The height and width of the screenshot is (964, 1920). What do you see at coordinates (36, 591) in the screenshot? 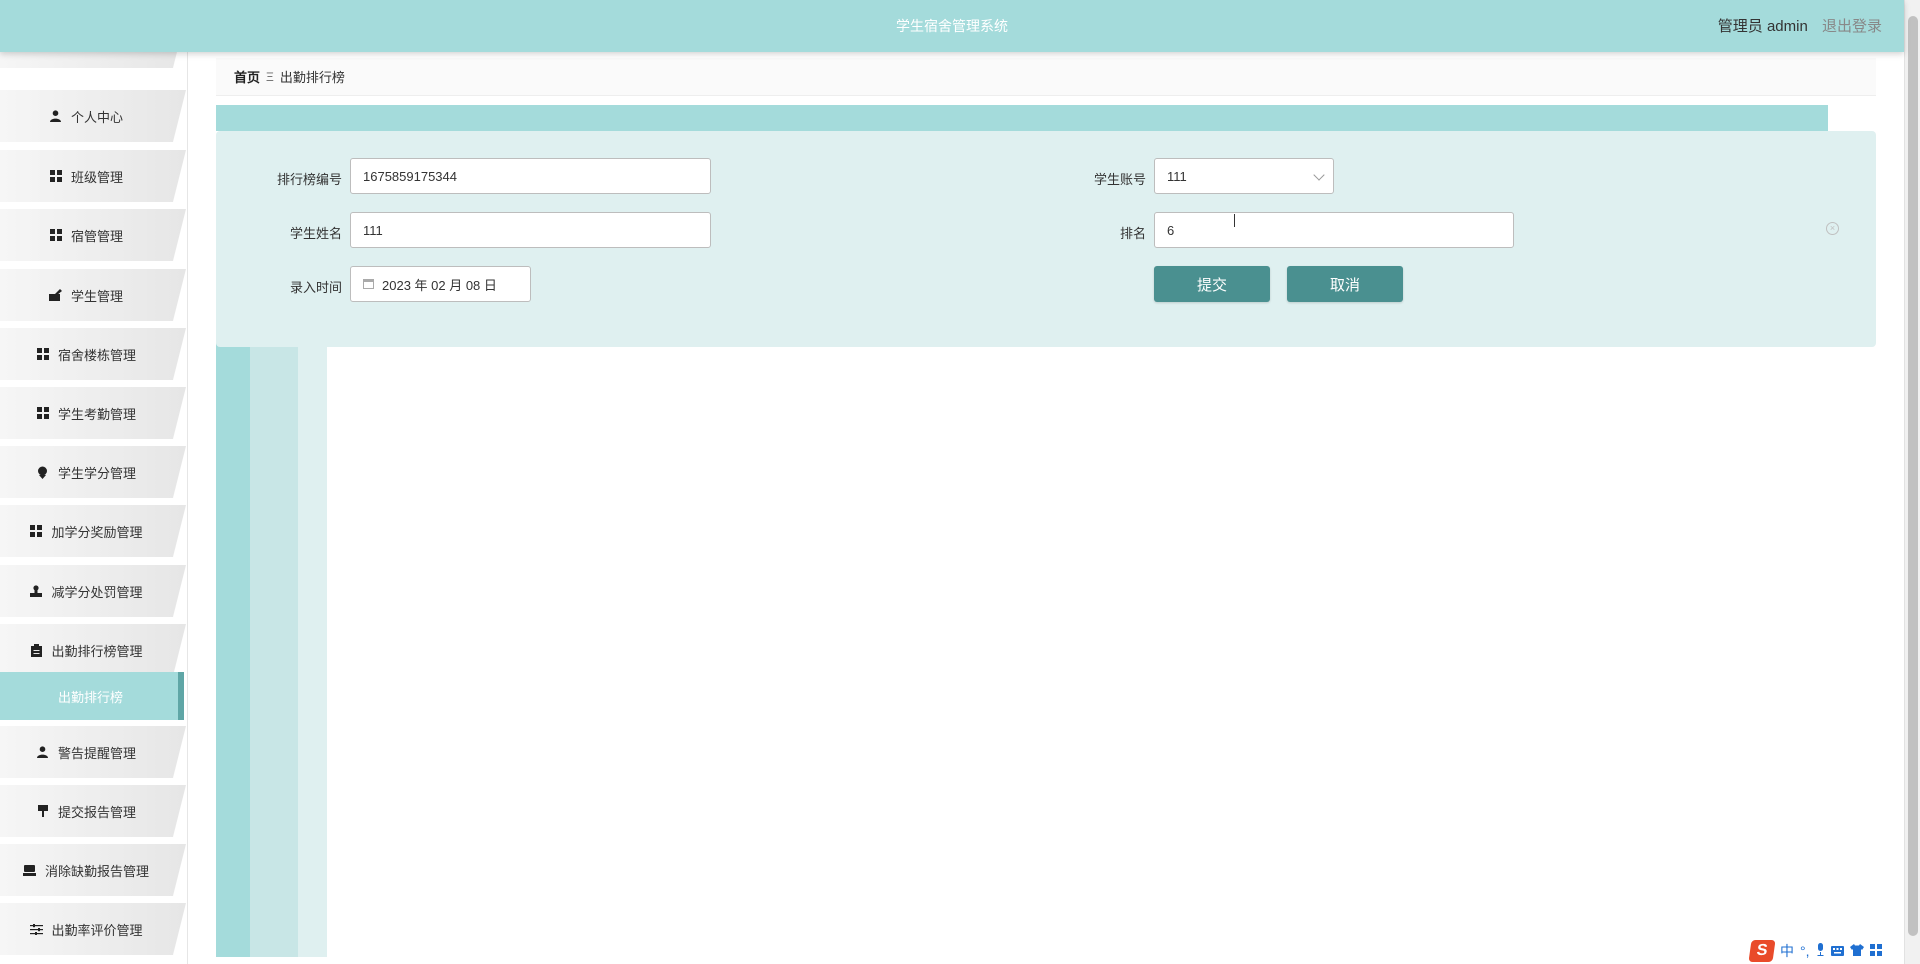
I see `stamp-icon` at bounding box center [36, 591].